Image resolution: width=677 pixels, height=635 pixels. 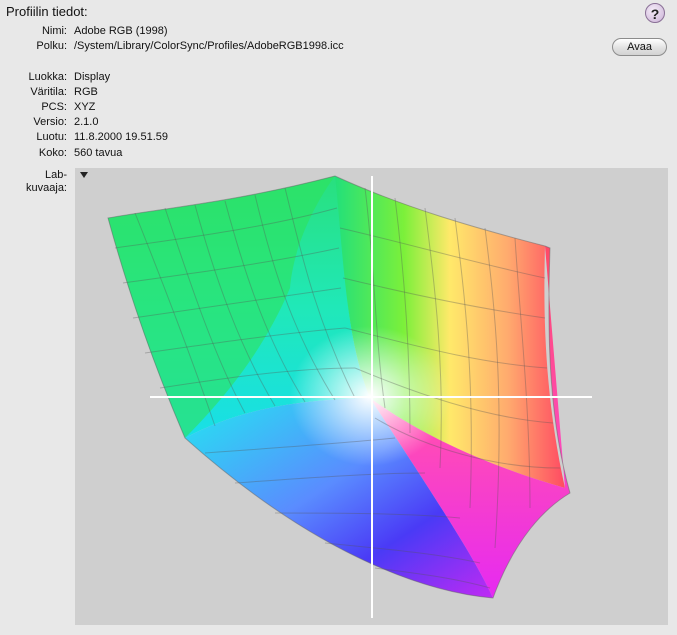 I want to click on info-row-version: Versio: 2.1.0, so click(x=338, y=122).